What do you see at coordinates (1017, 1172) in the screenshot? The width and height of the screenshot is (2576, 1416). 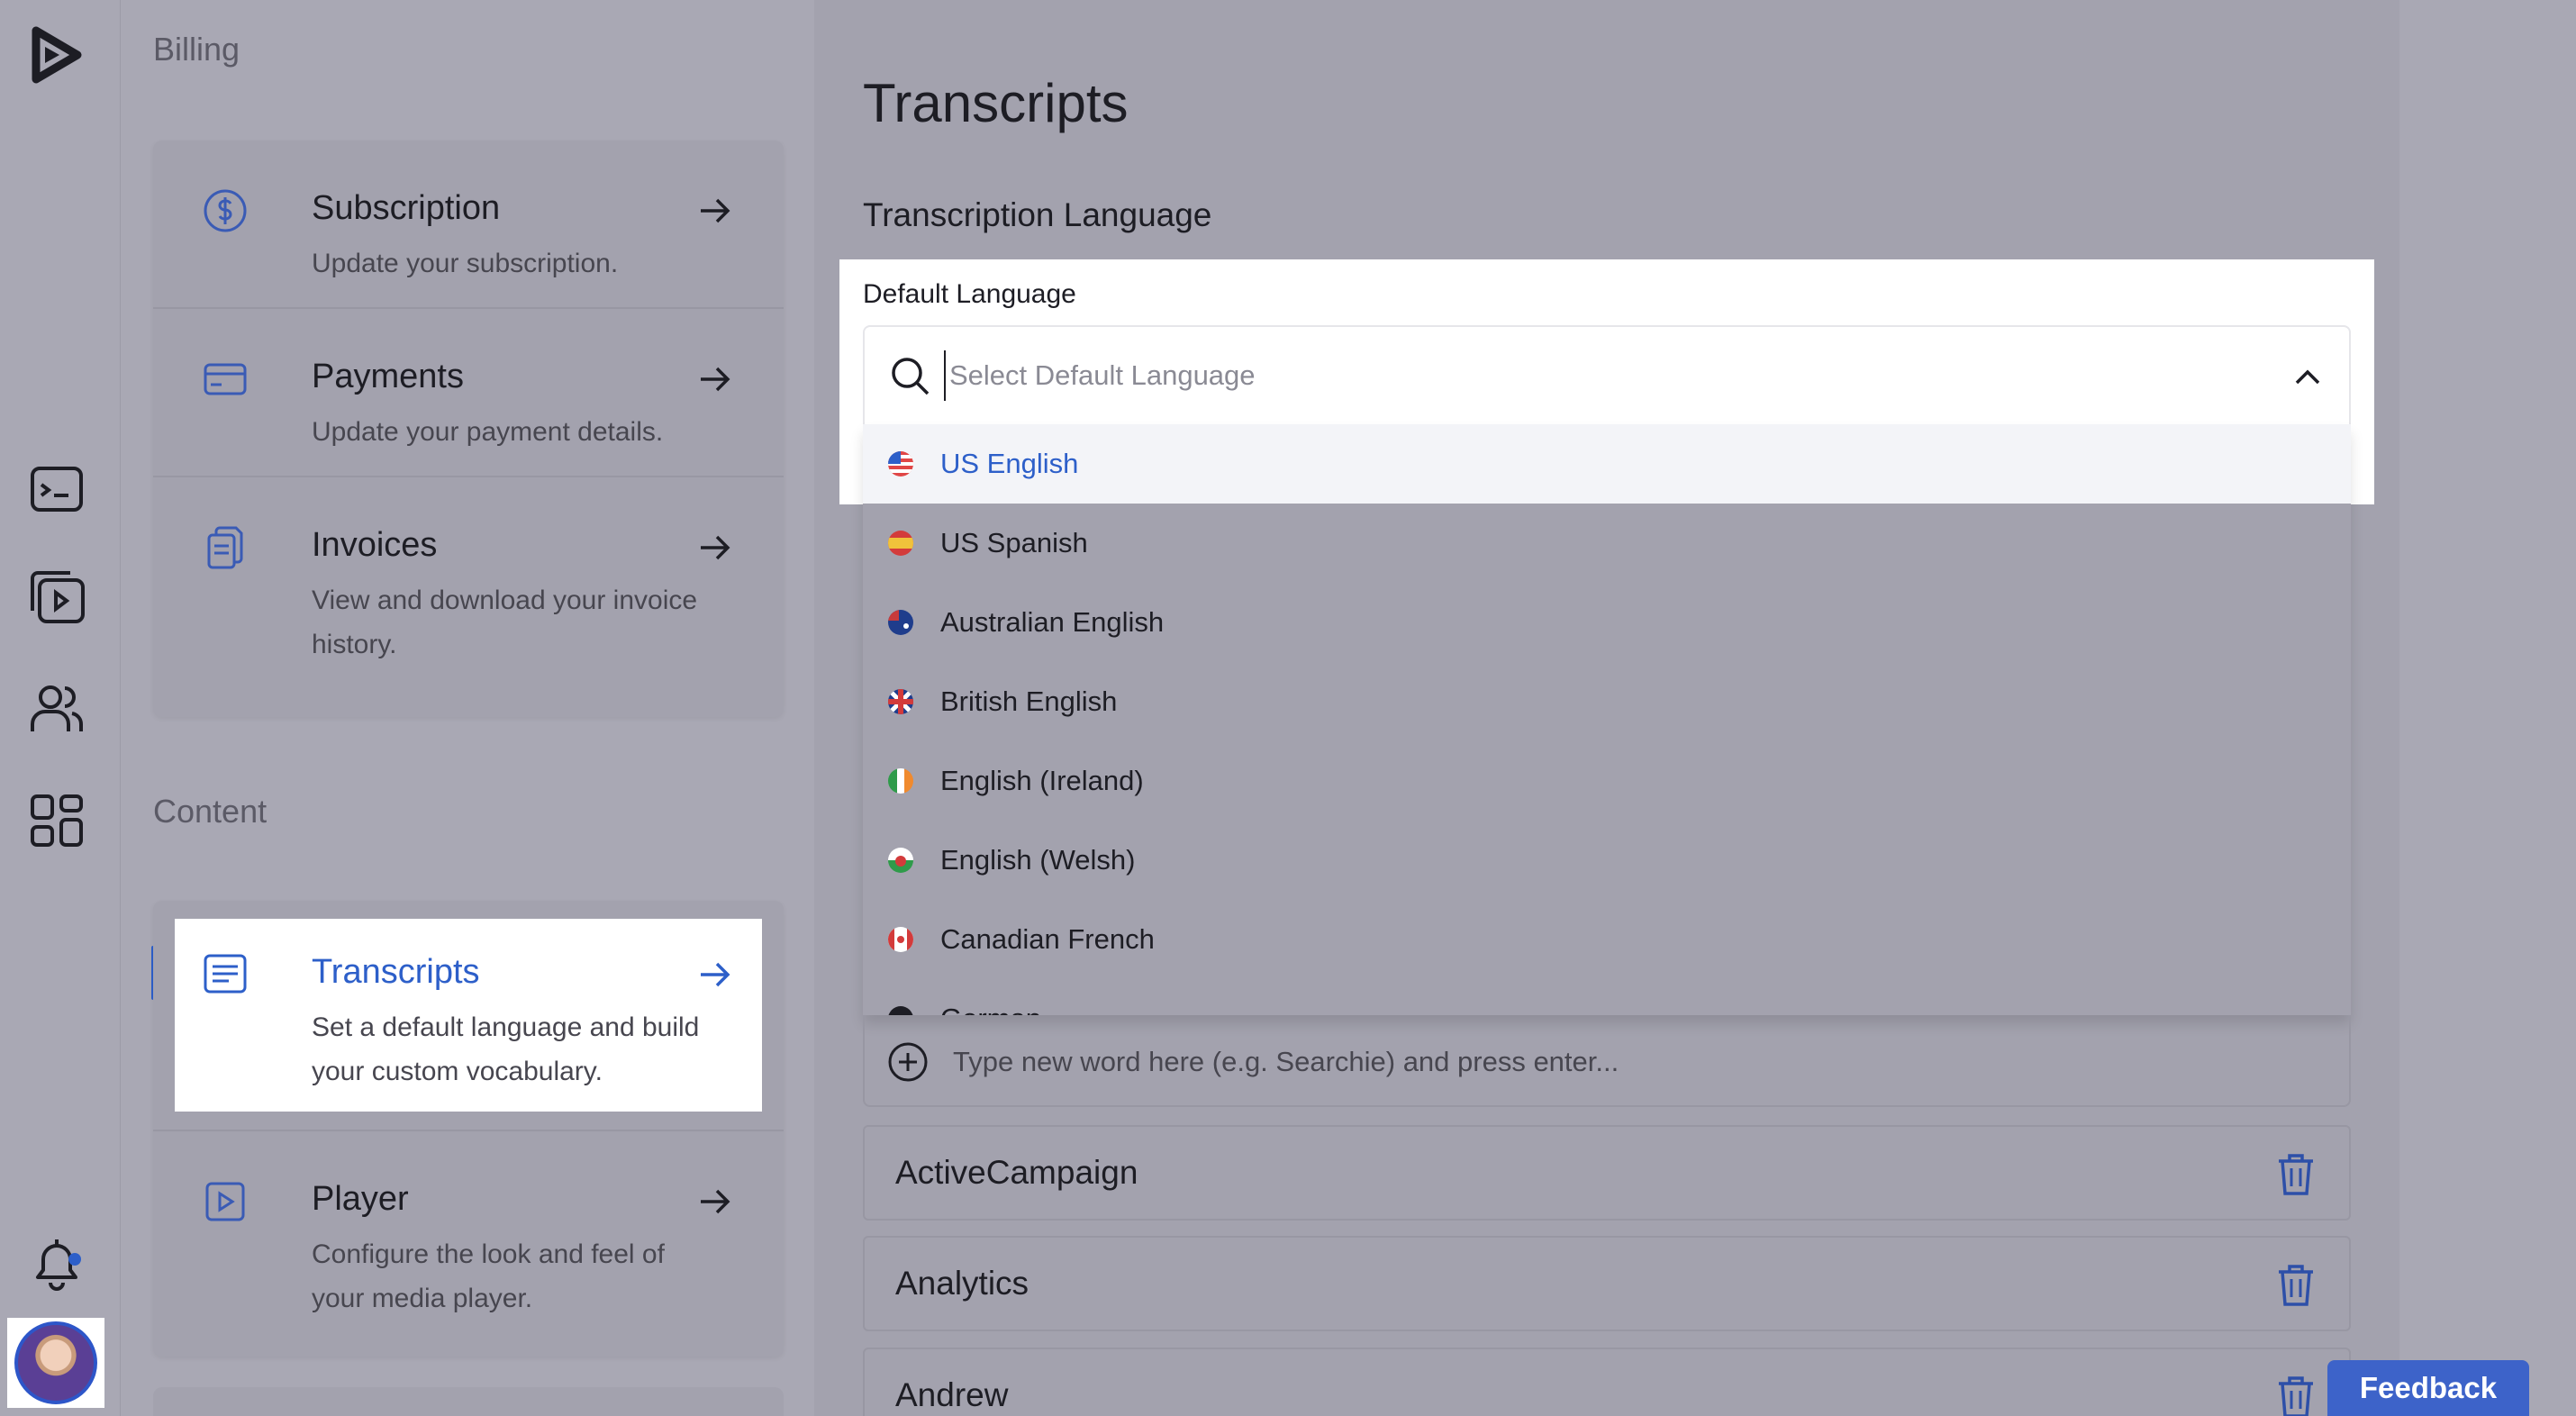 I see `vocabulary-word: ActiveCampaign` at bounding box center [1017, 1172].